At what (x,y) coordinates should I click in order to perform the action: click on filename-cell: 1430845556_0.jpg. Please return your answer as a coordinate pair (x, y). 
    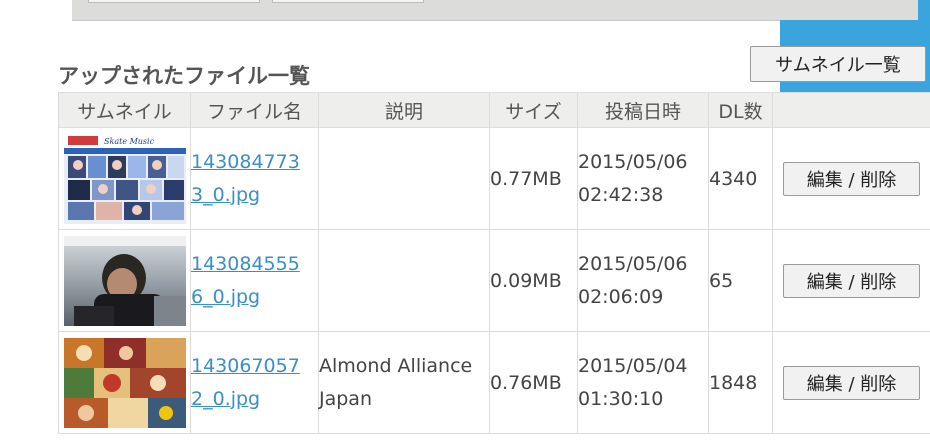
    Looking at the image, I should click on (254, 280).